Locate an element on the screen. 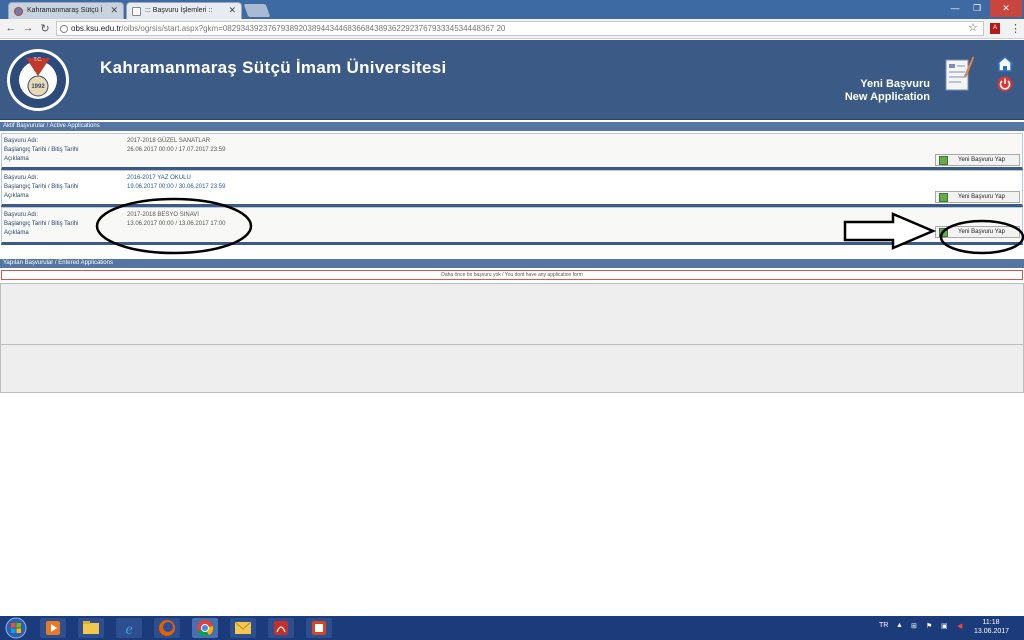  logo-year-text: 1992 is located at coordinates (38, 87).